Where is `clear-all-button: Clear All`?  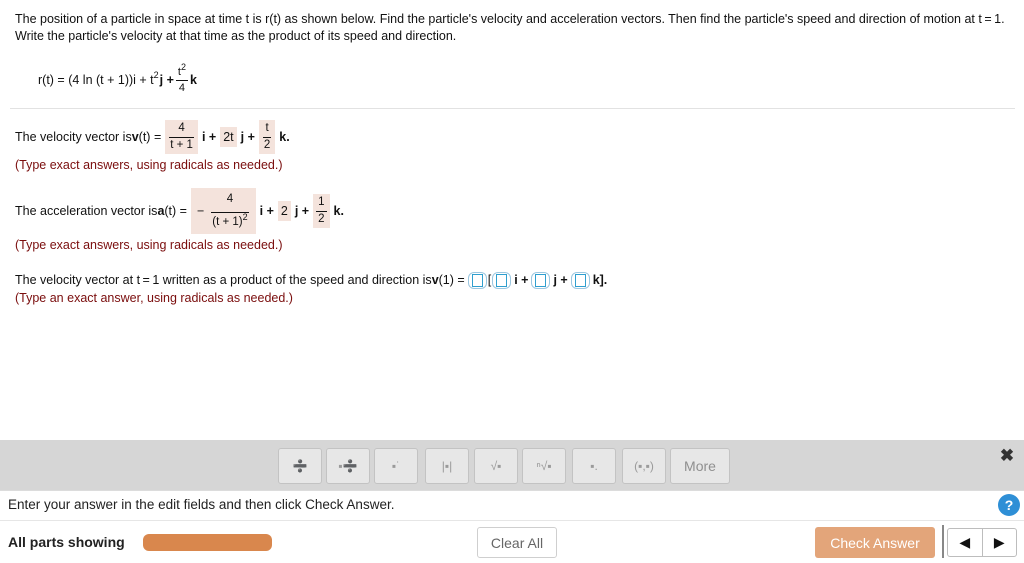
clear-all-button: Clear All is located at coordinates (517, 542).